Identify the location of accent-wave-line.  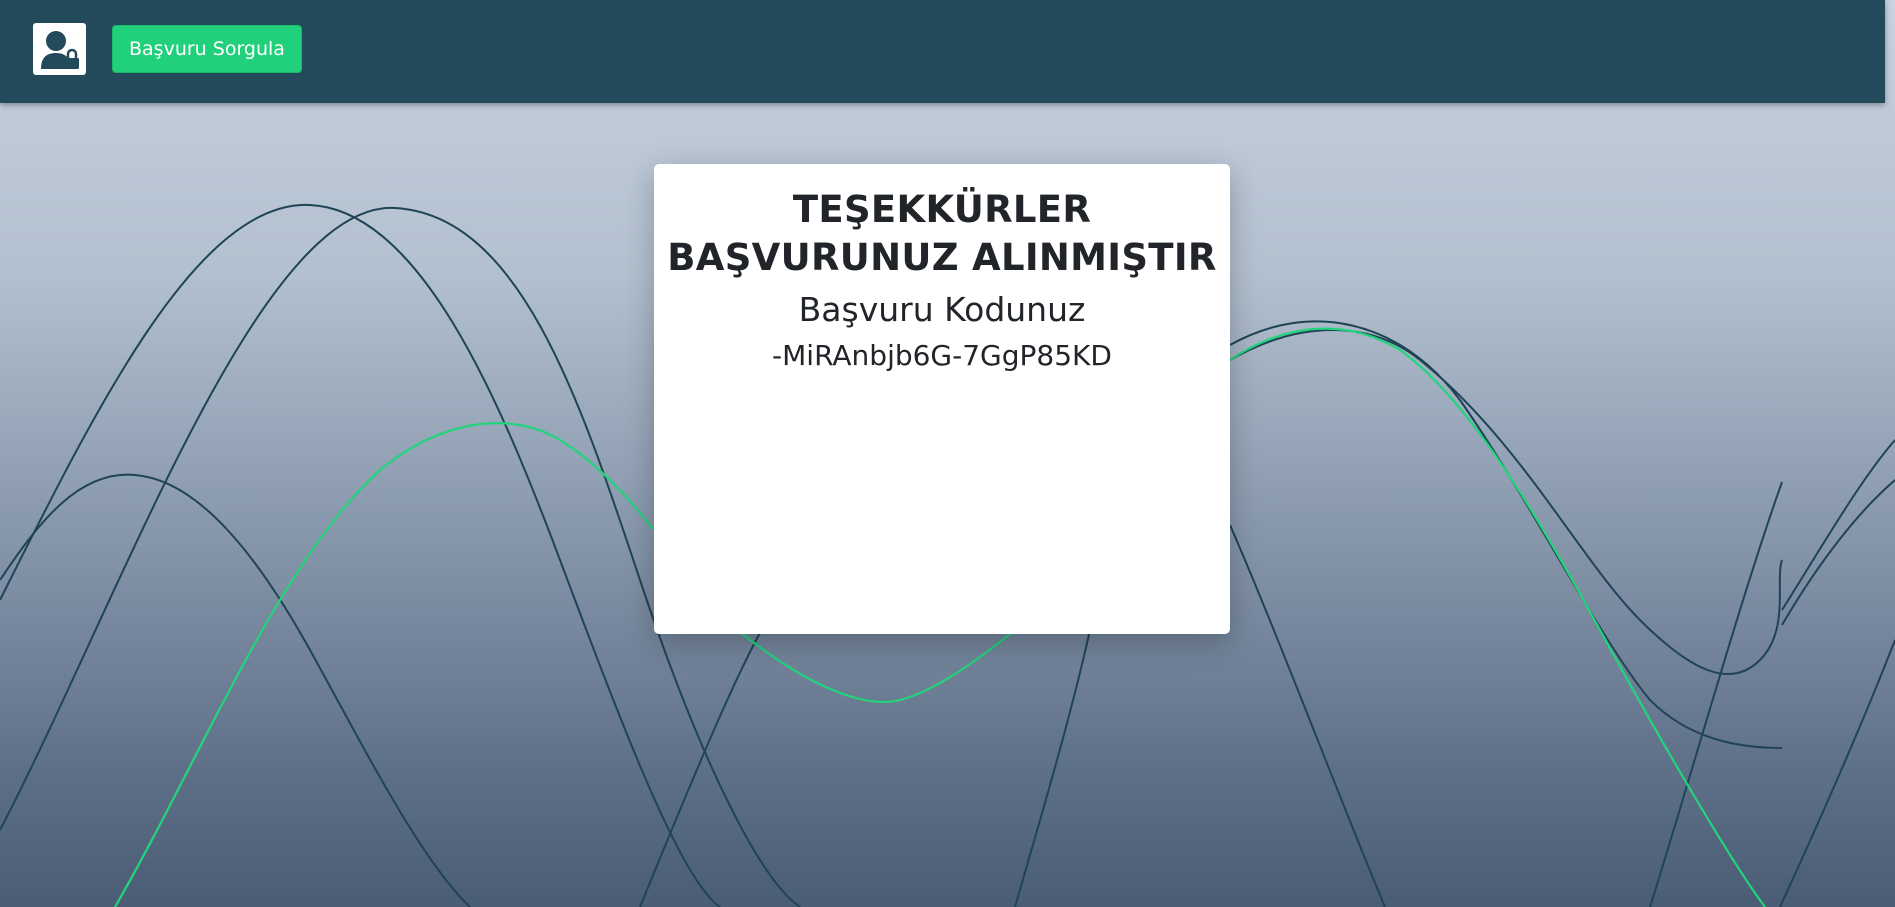
(877, 666).